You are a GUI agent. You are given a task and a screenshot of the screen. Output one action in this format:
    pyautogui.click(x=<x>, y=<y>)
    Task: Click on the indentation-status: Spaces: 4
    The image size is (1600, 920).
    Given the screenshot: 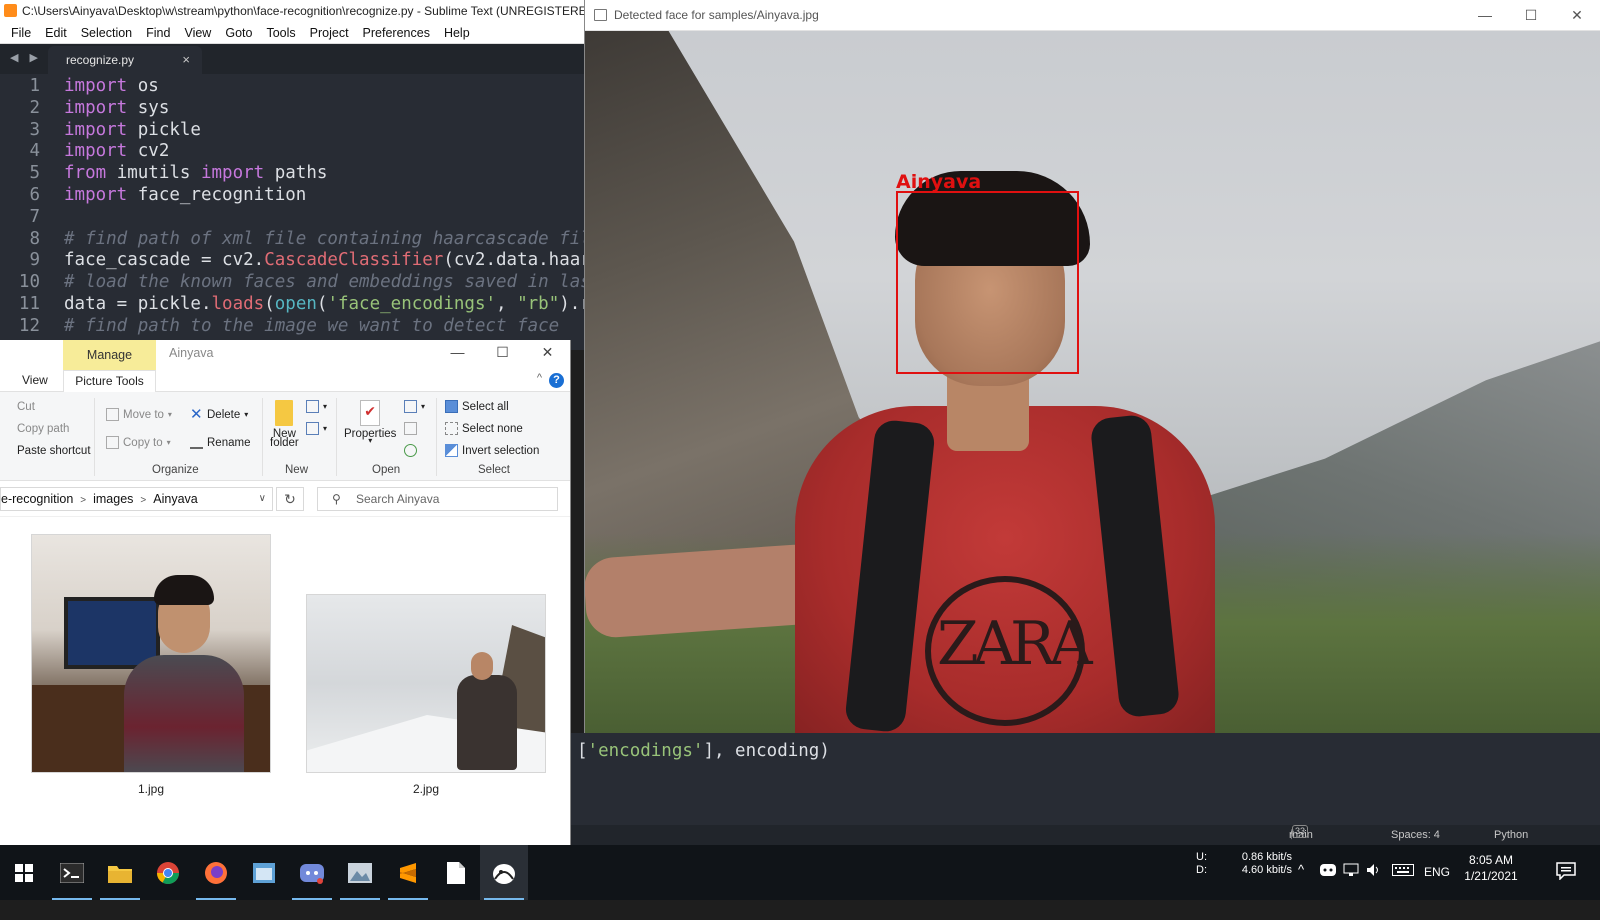 What is the action you would take?
    pyautogui.click(x=1415, y=835)
    